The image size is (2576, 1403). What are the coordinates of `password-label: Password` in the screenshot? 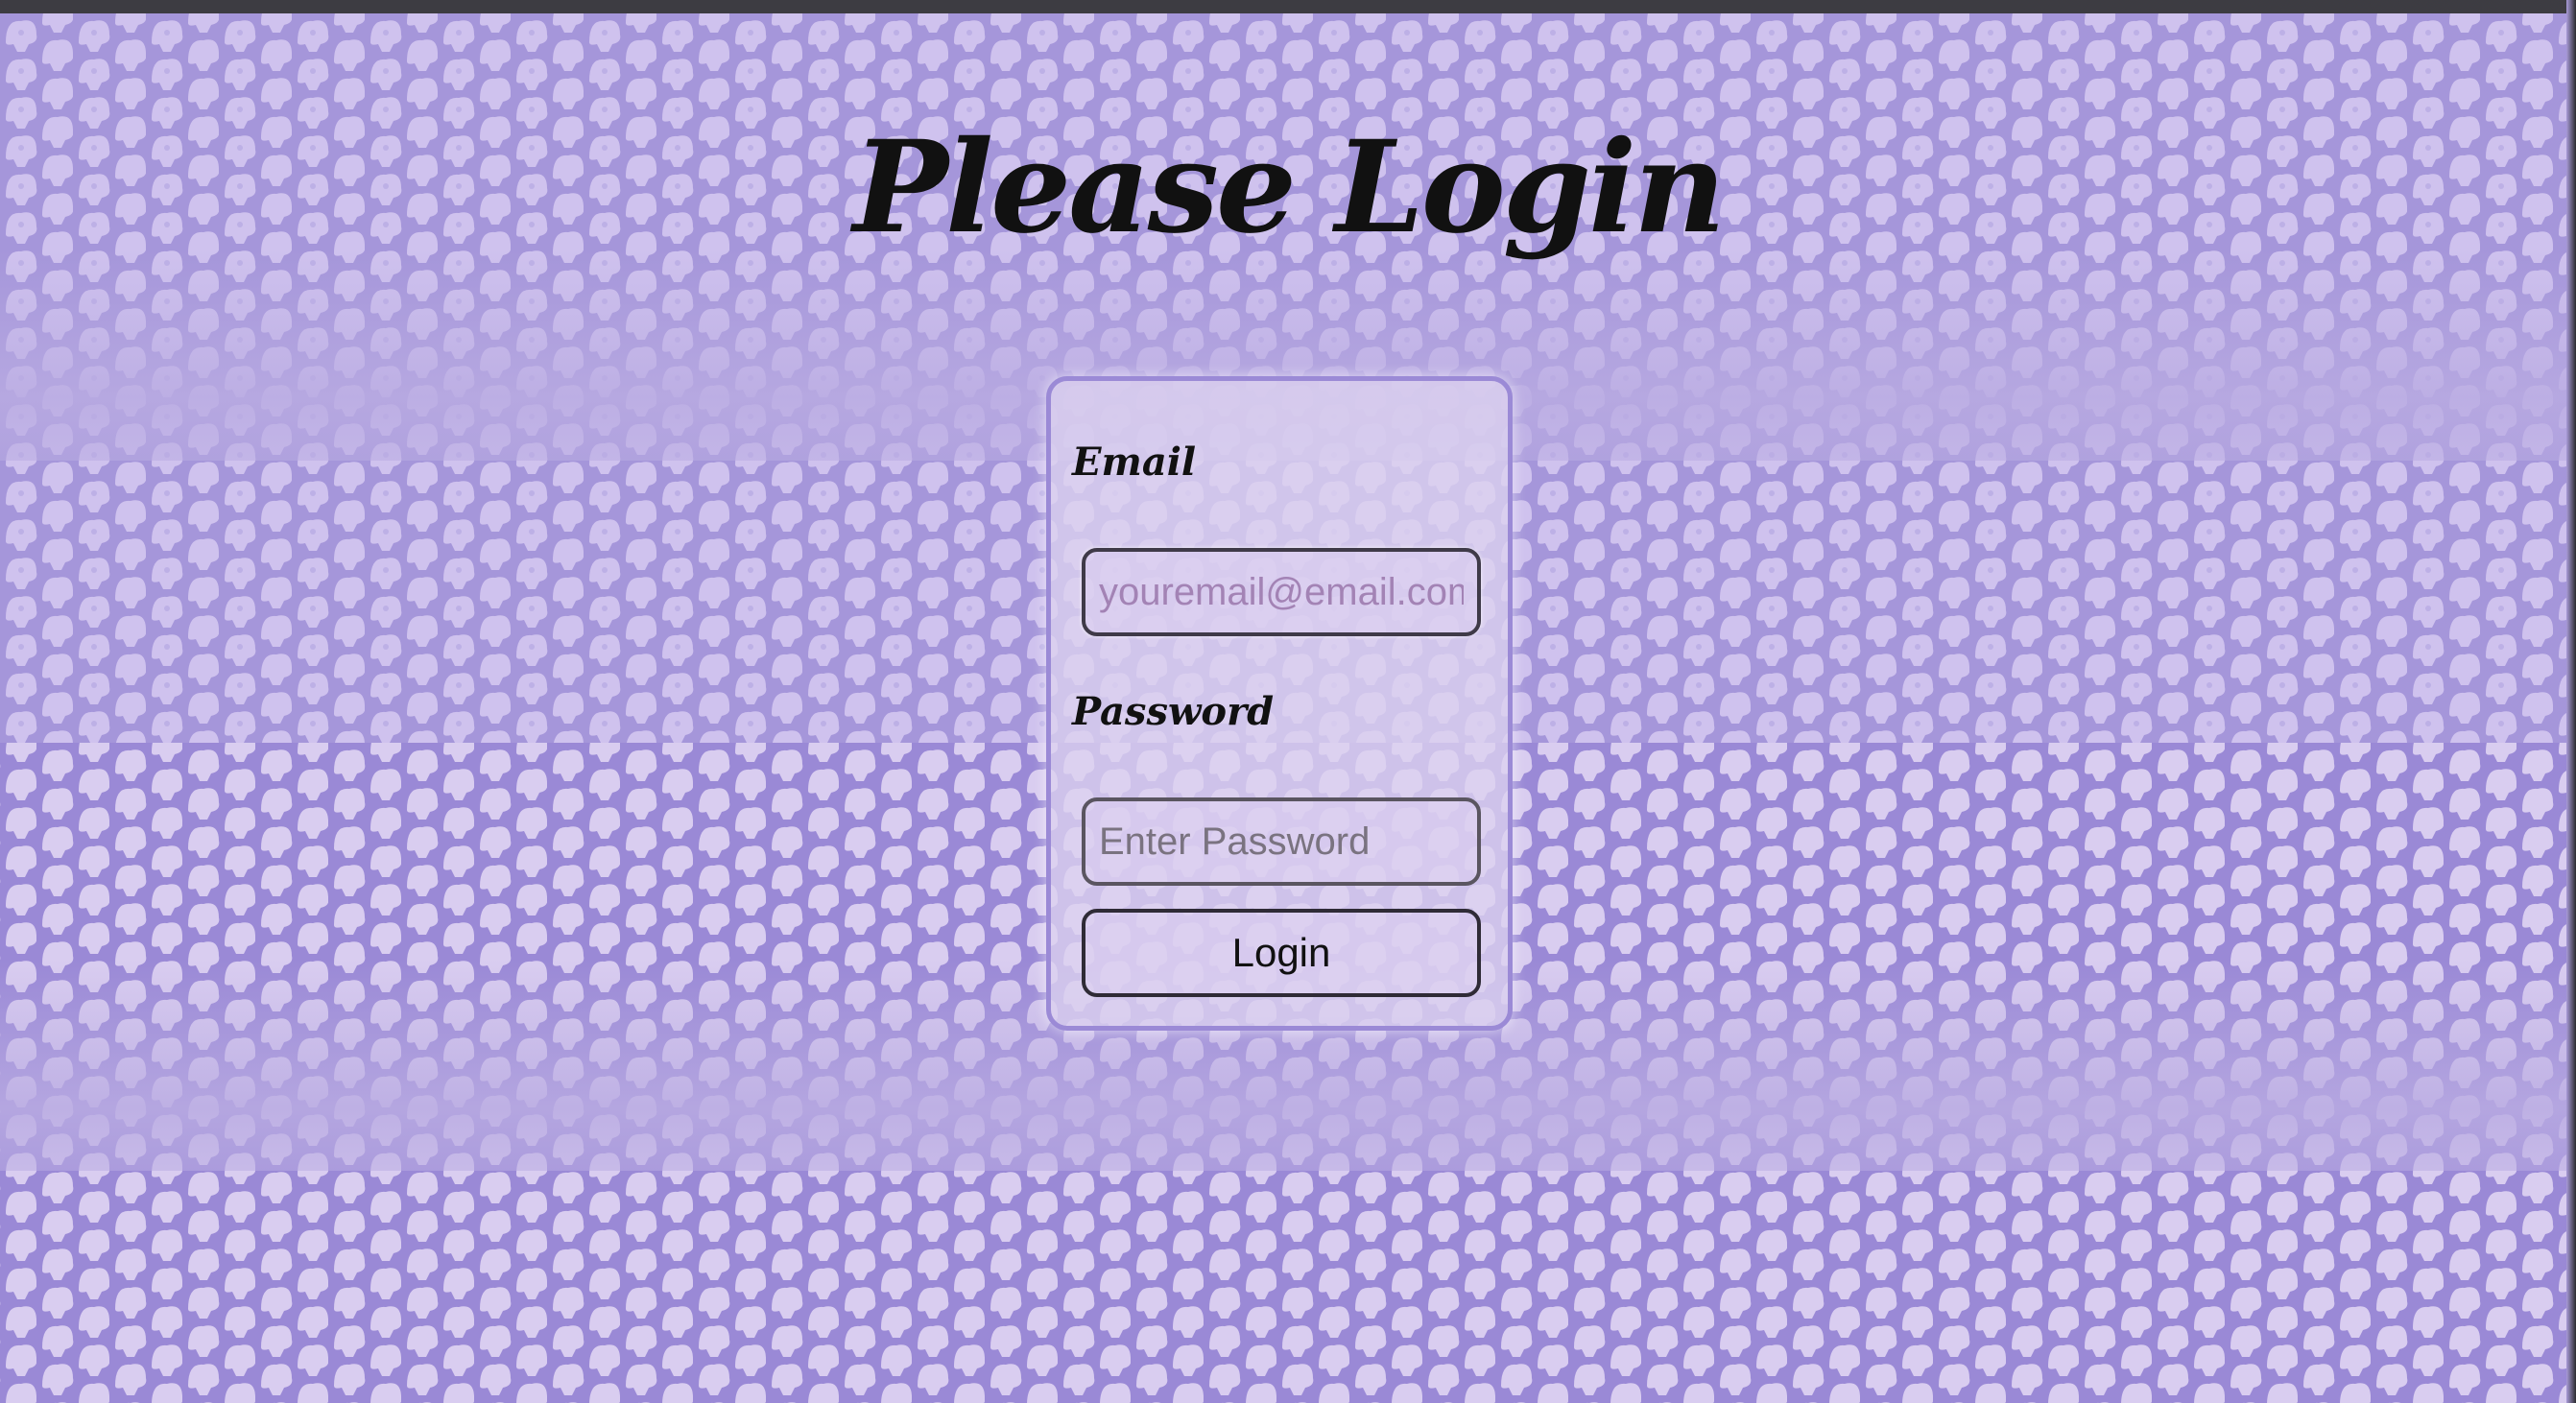 It's located at (1173, 711).